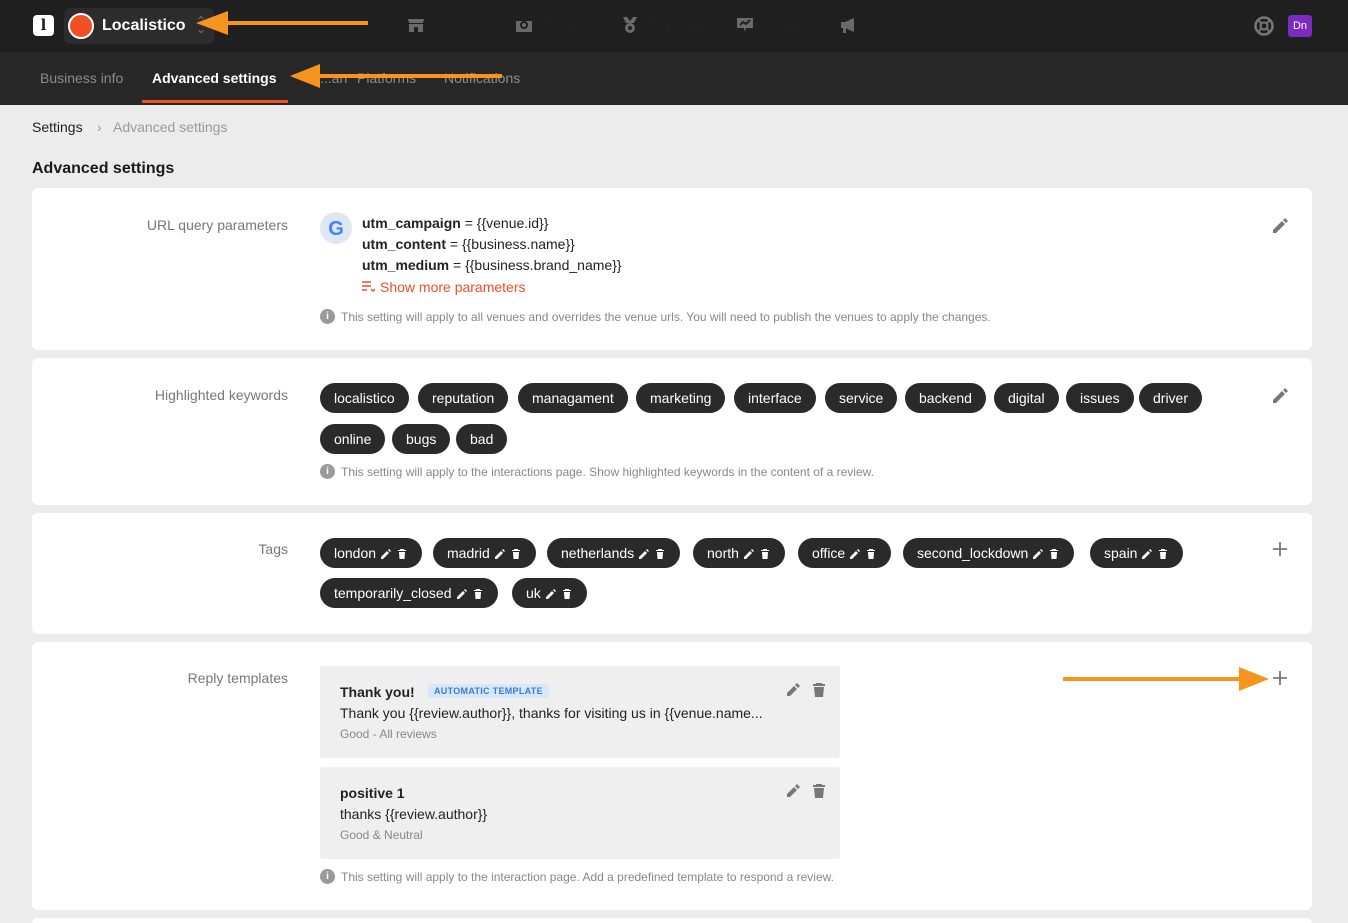 The height and width of the screenshot is (923, 1348). What do you see at coordinates (372, 793) in the screenshot?
I see `template-title: positive 1` at bounding box center [372, 793].